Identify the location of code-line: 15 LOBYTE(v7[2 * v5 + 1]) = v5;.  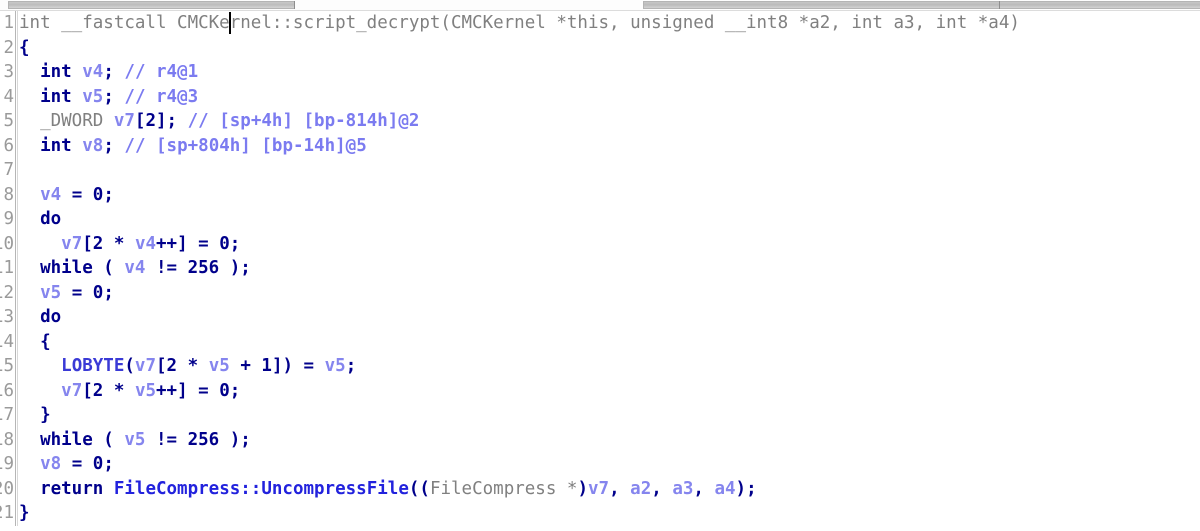
(600, 366).